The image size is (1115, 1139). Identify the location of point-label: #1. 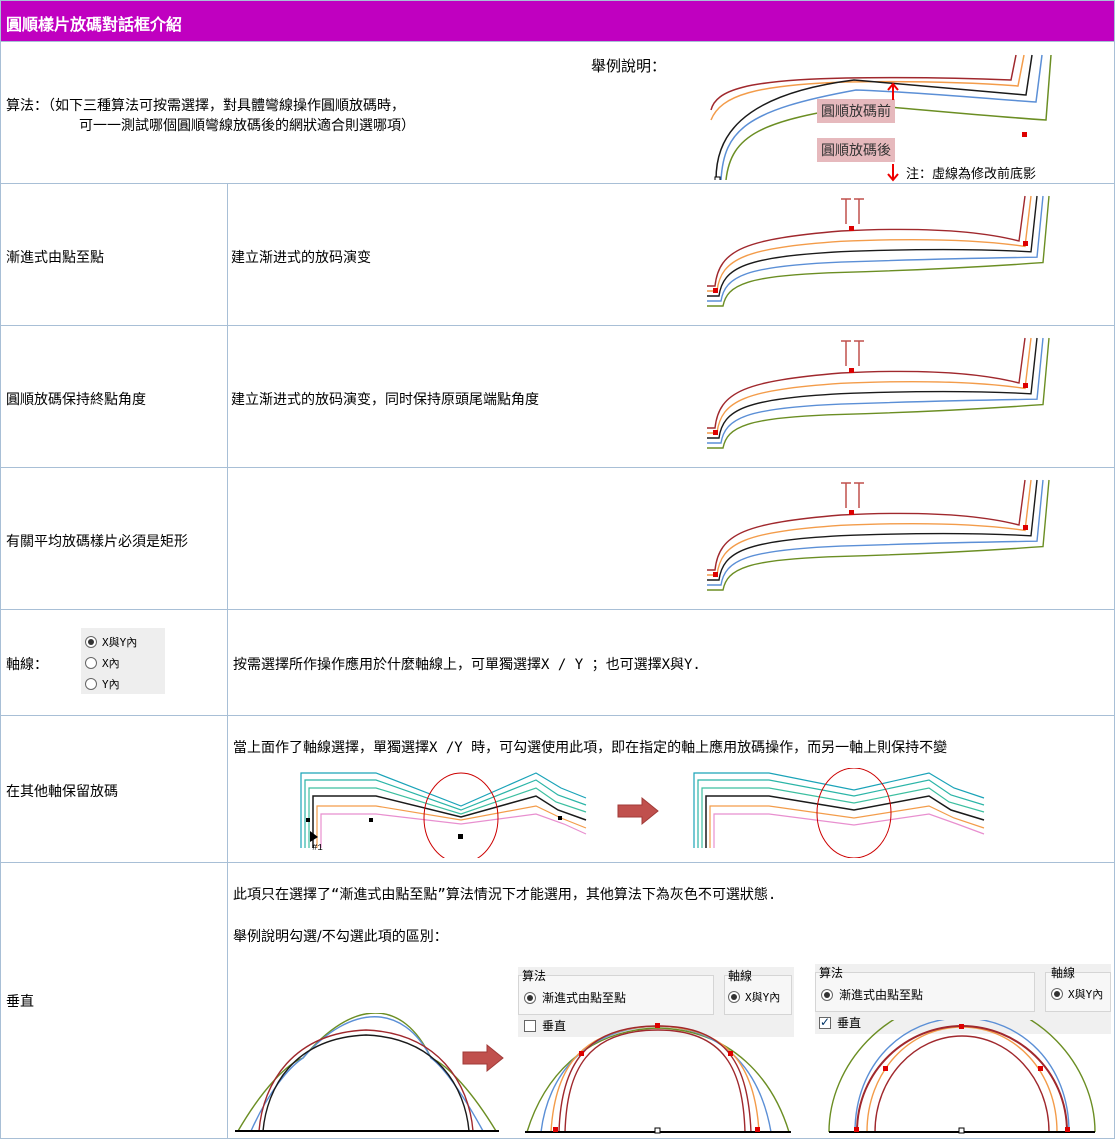
(317, 848).